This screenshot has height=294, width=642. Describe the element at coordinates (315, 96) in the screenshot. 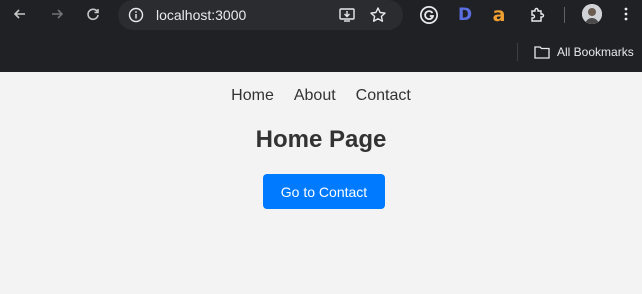

I see `nav-link-about: About` at that location.